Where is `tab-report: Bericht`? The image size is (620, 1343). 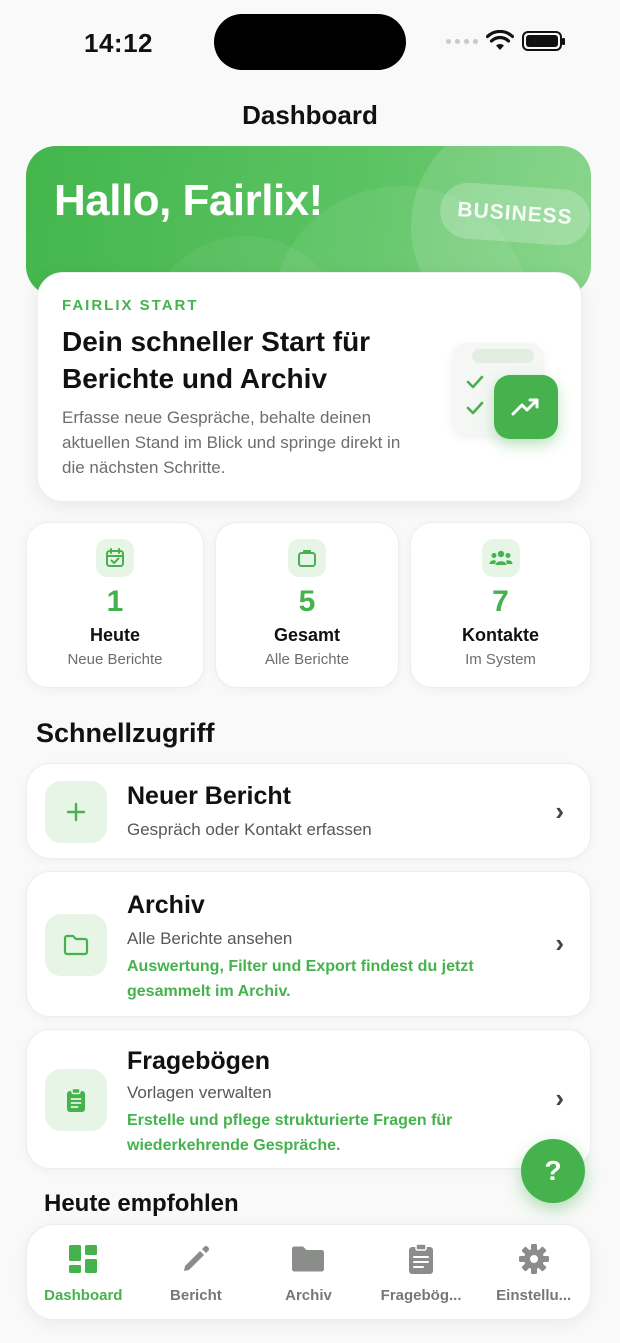 tab-report: Bericht is located at coordinates (196, 1272).